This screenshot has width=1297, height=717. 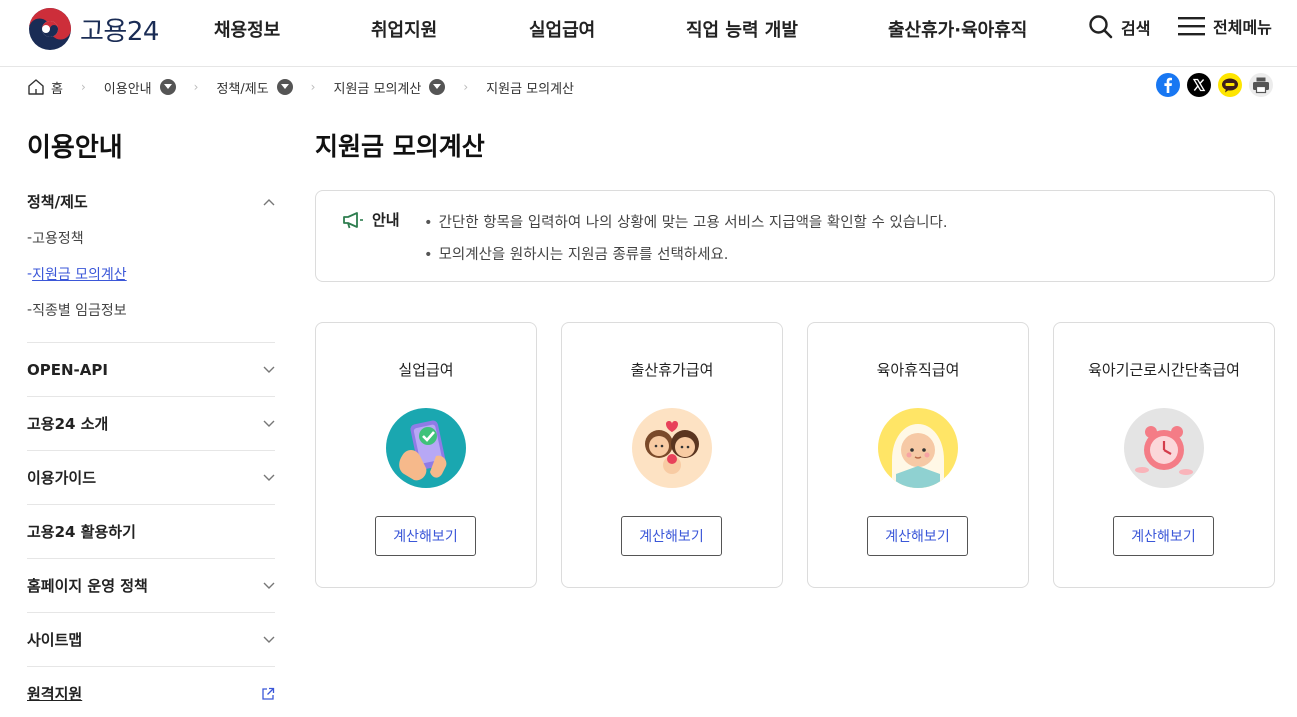 I want to click on notice-label-text: 안내, so click(x=386, y=220).